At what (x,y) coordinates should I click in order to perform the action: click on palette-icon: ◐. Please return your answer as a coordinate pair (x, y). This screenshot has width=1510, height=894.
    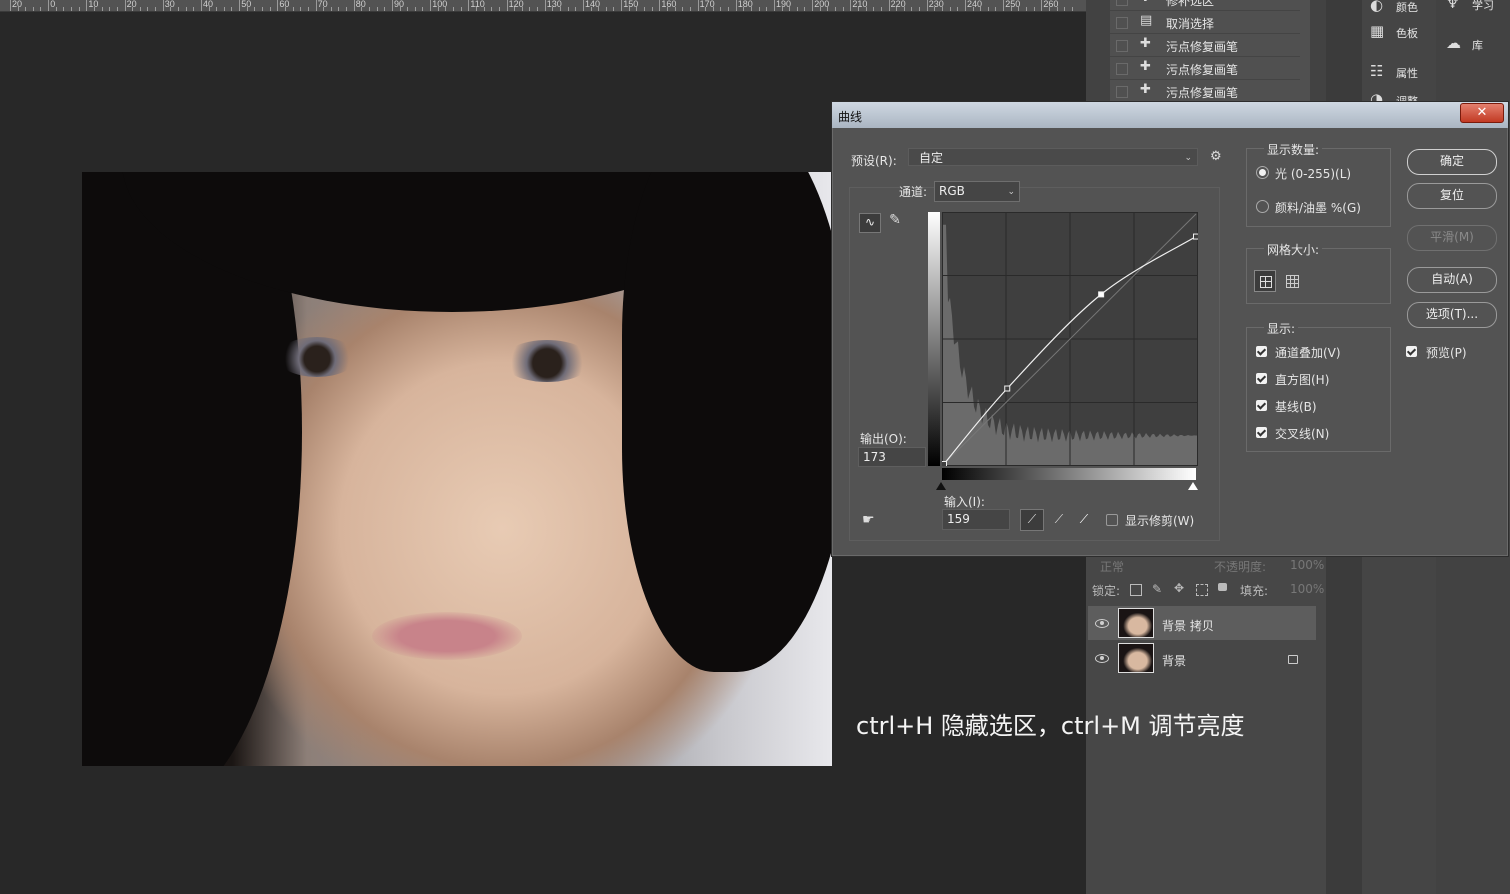
    Looking at the image, I should click on (1377, 7).